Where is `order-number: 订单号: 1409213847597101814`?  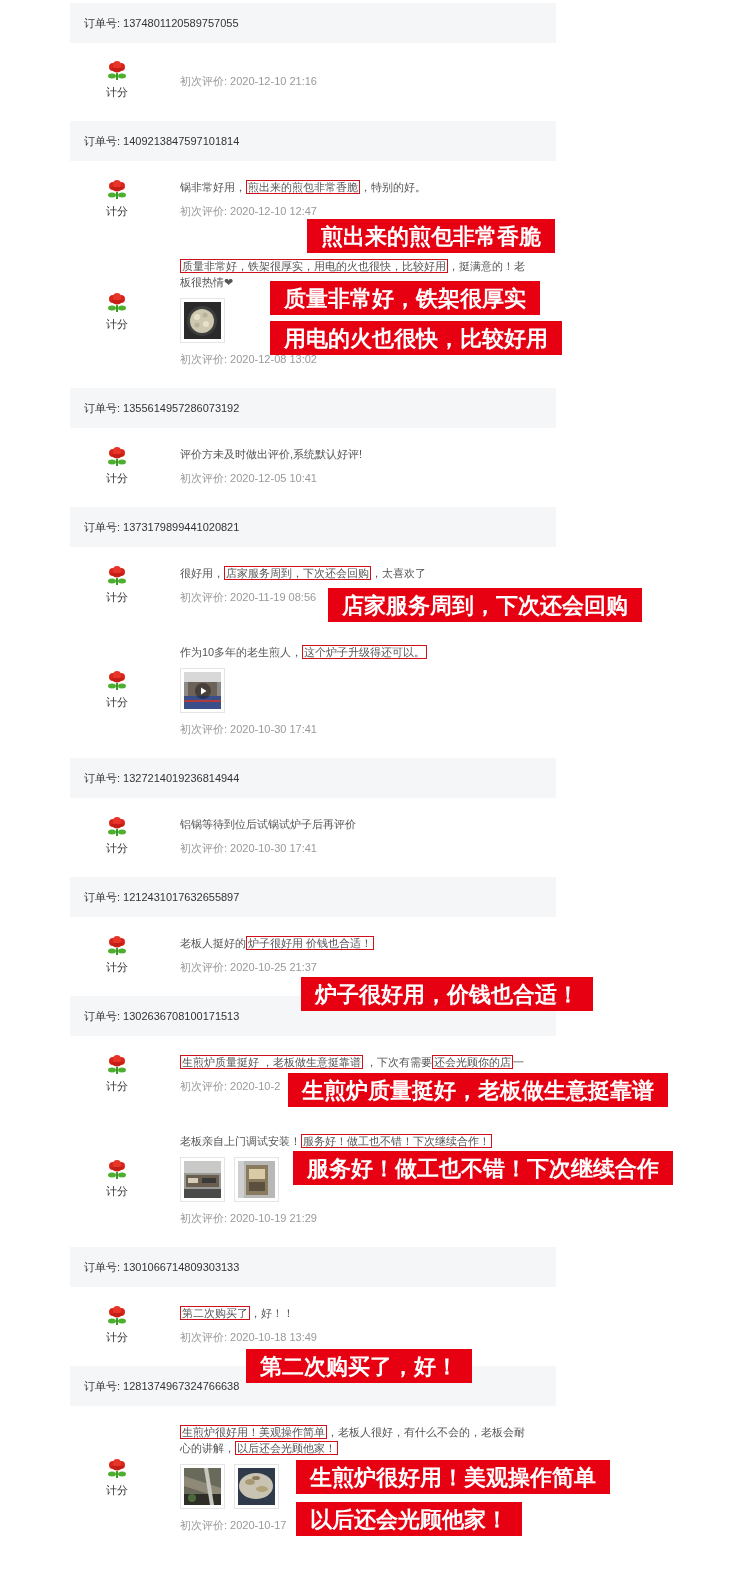
order-number: 订单号: 1409213847597101814 is located at coordinates (162, 141).